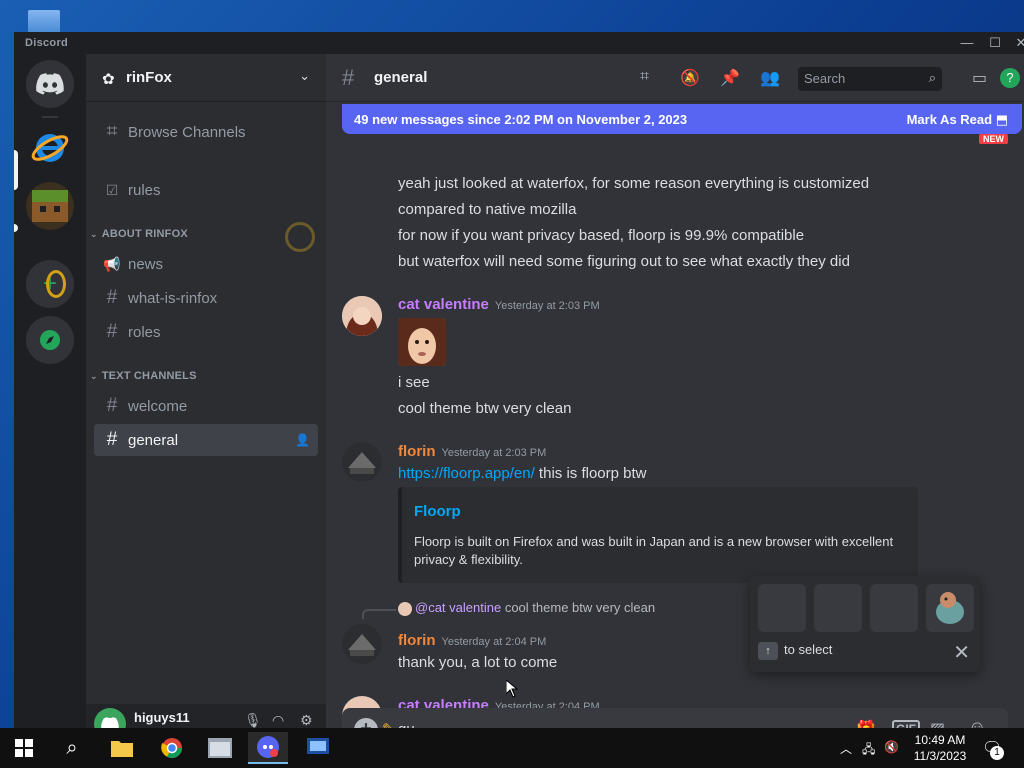 The image size is (1024, 768). I want to click on close-icon: ✕, so click(961, 652).